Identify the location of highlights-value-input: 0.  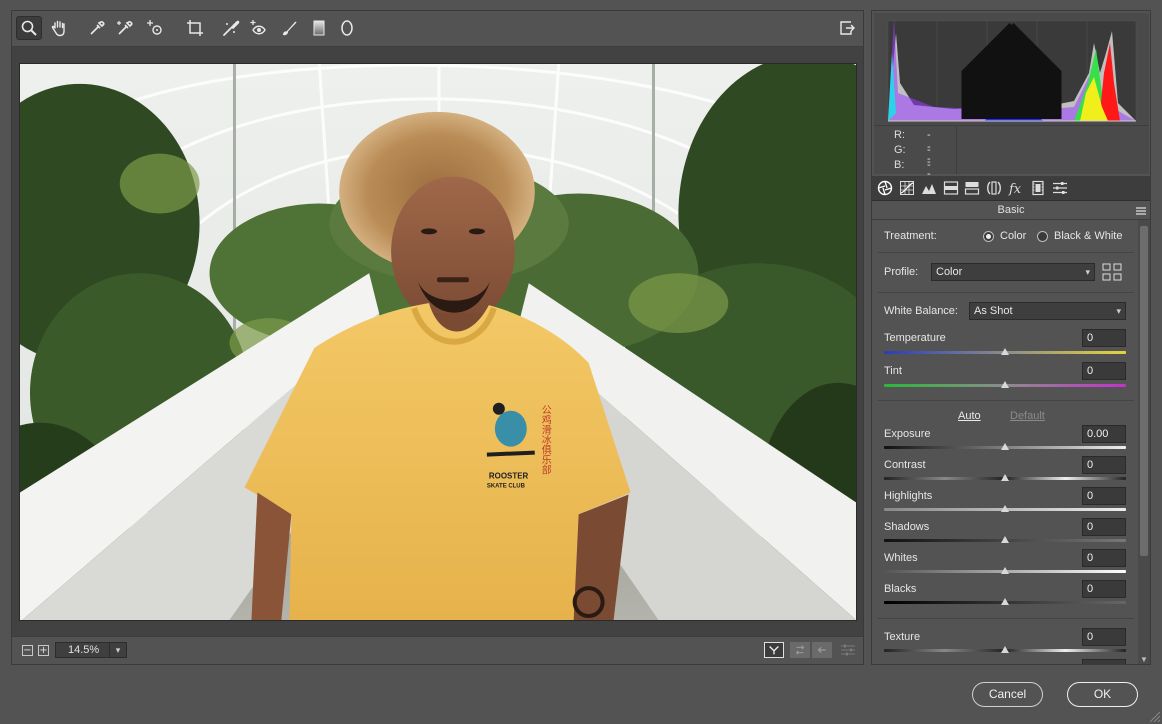
(1104, 496).